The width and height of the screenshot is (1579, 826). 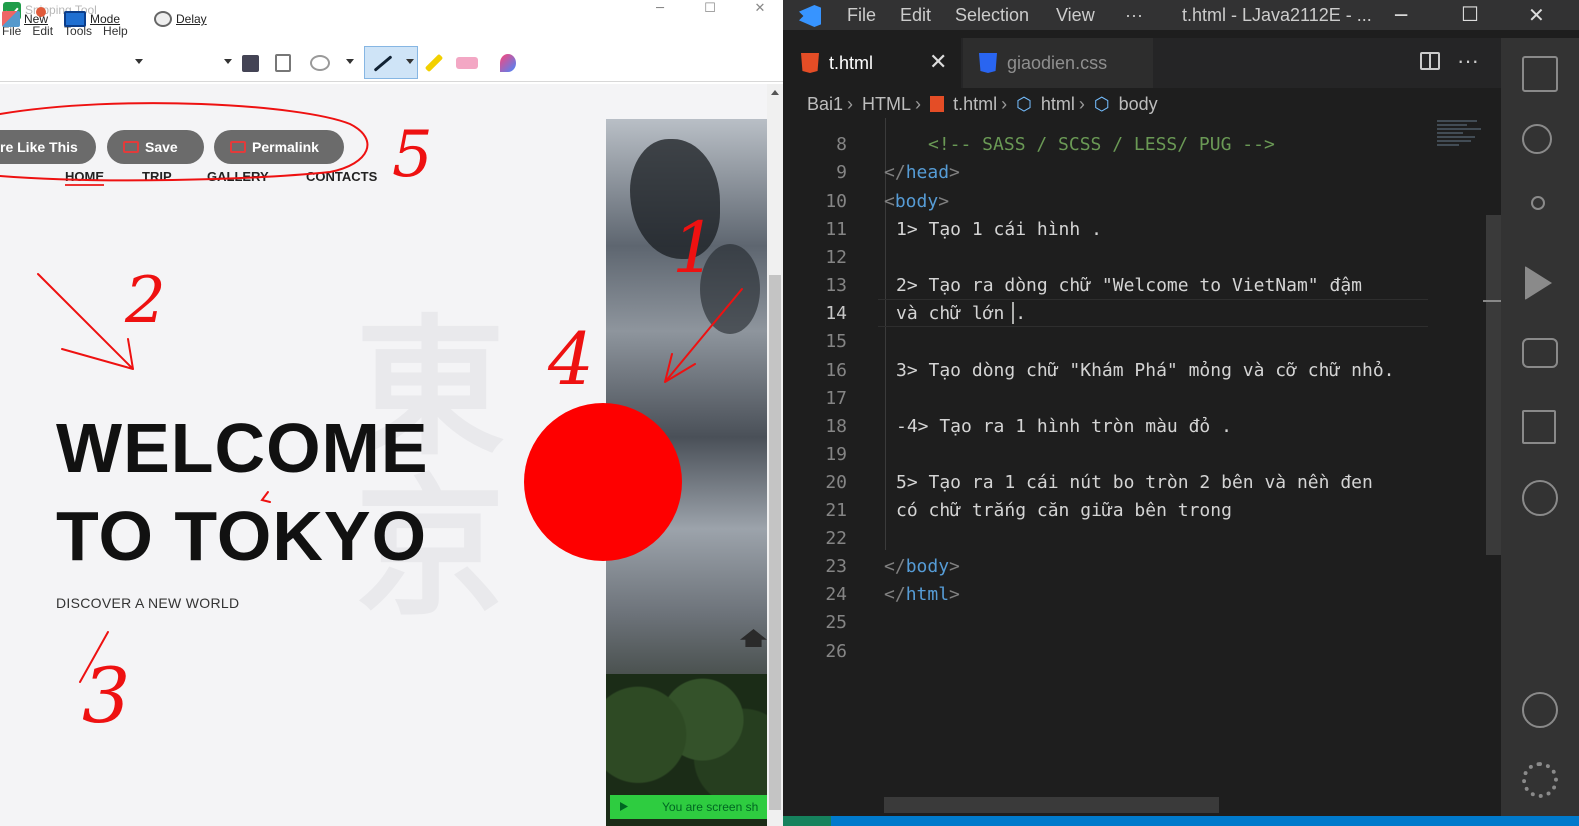 I want to click on code-line: <!-- SASS / SCSS / LESS/ PUG -->, so click(x=1101, y=144).